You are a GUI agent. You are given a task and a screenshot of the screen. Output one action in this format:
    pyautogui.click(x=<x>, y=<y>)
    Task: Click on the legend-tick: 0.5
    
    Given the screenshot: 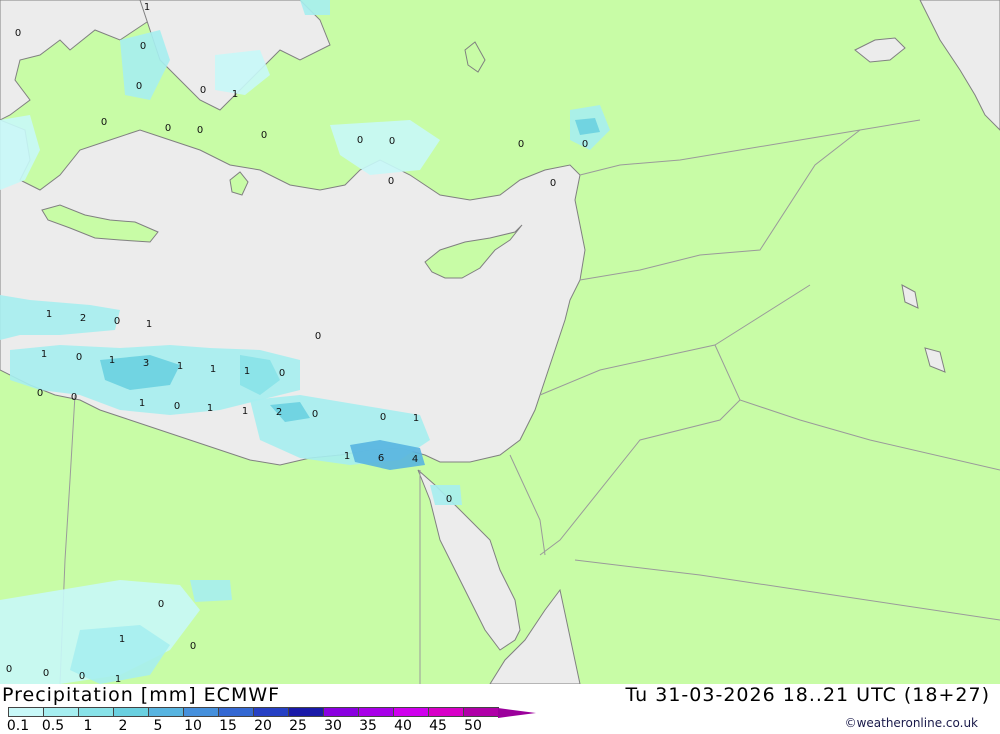 What is the action you would take?
    pyautogui.click(x=53, y=726)
    